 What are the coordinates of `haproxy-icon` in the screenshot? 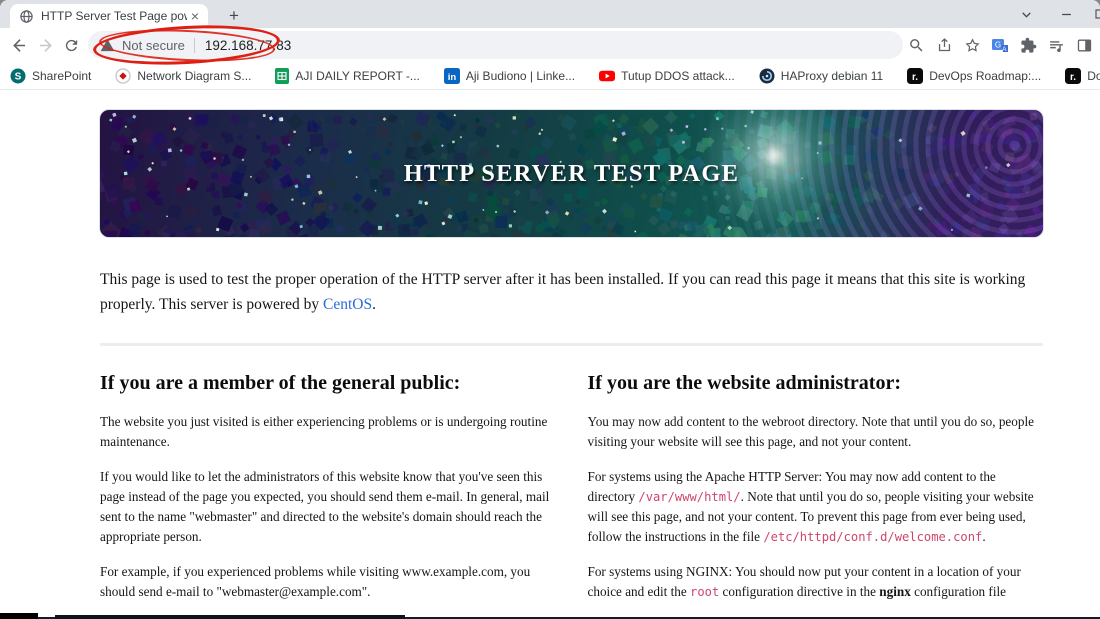 It's located at (767, 76).